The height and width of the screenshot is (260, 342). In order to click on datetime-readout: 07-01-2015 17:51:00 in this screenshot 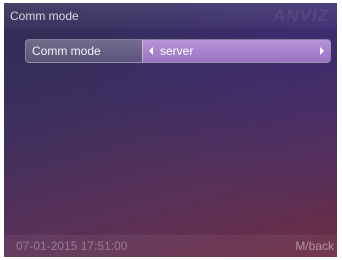, I will do `click(72, 246)`.